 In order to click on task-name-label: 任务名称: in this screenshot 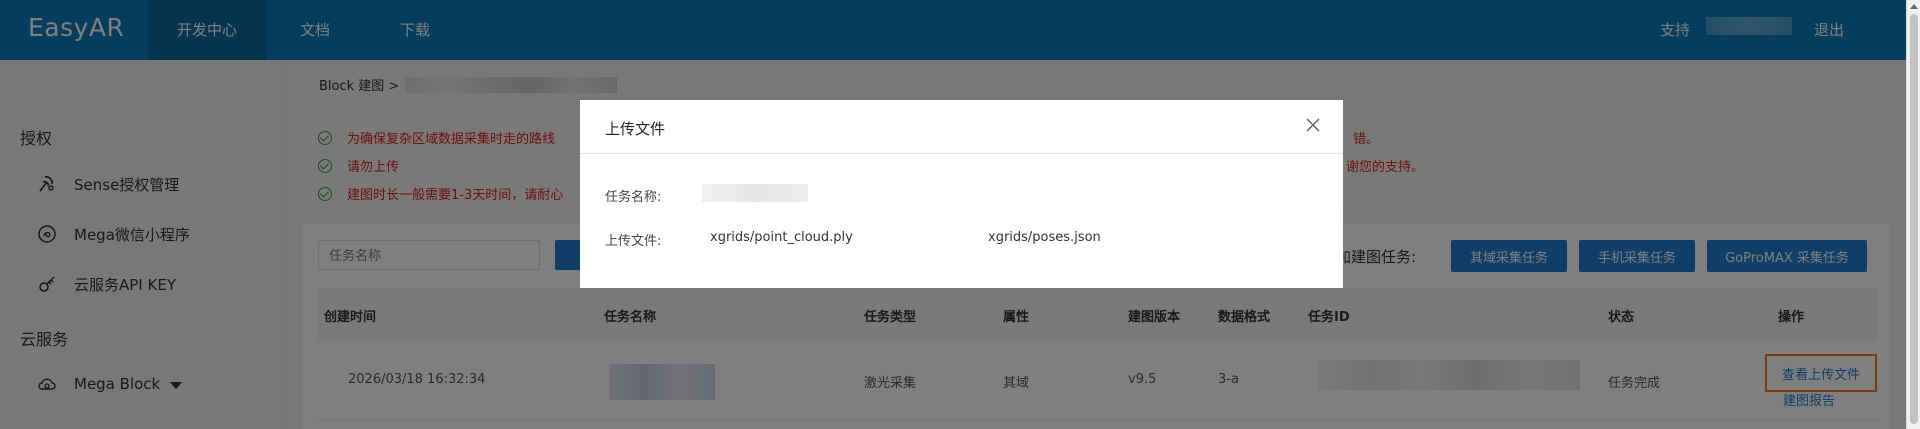, I will do `click(633, 197)`.